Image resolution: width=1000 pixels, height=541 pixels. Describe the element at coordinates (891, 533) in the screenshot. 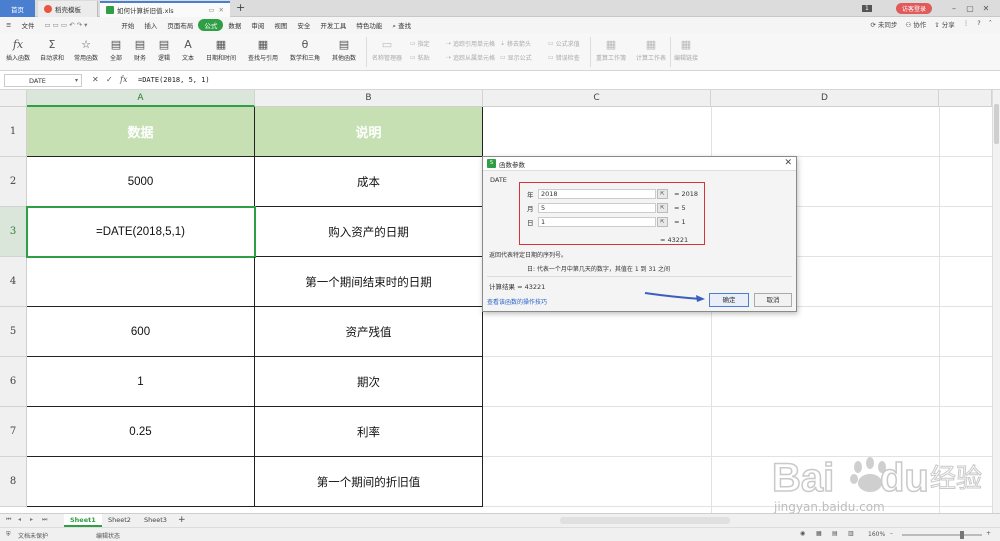

I see `zoom-out-icon: –` at that location.